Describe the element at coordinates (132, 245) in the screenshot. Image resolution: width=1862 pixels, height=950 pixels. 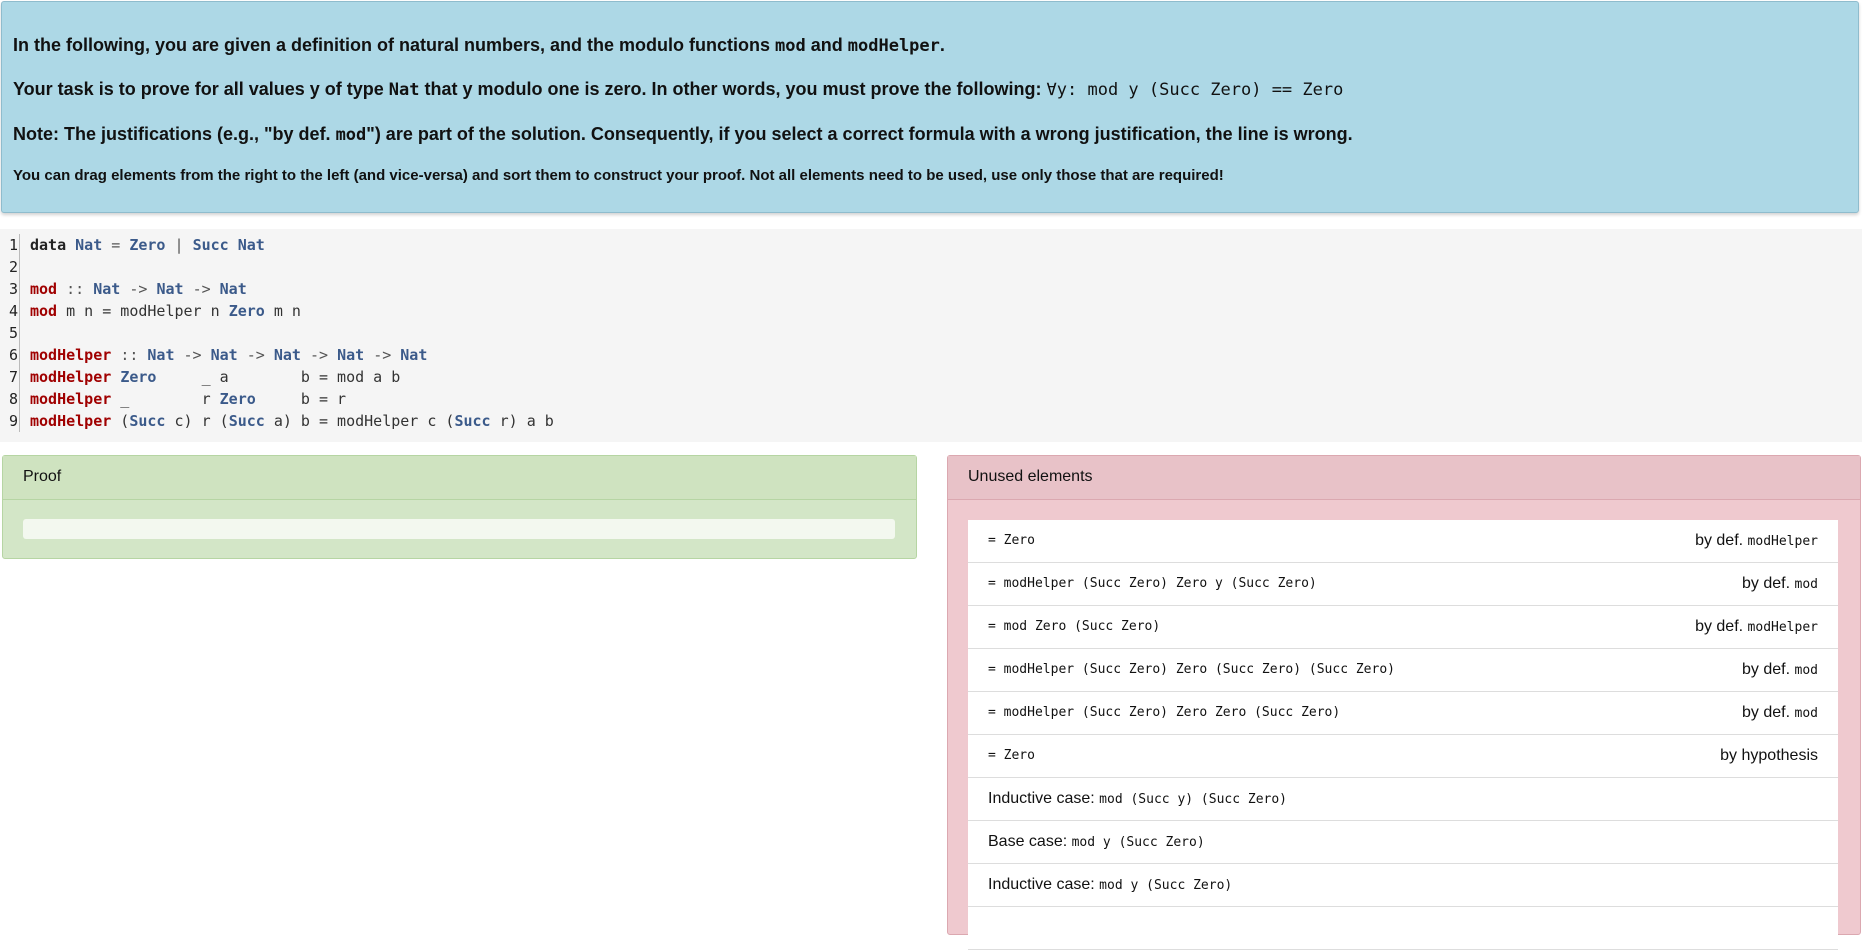
I see `code-line-1: 1 data Nat = Zero | Succ Nat` at that location.